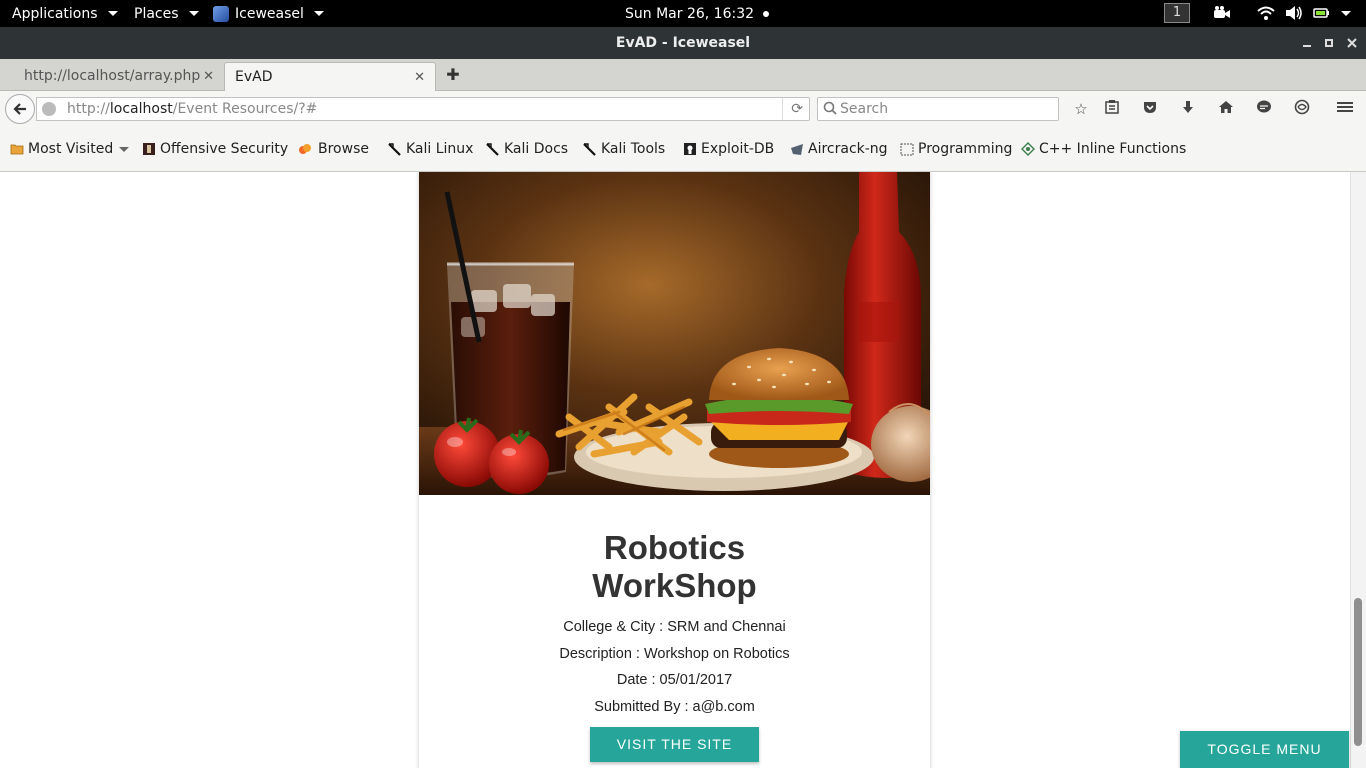 The width and height of the screenshot is (1366, 768). What do you see at coordinates (965, 149) in the screenshot?
I see `bookmark-label: Programming` at bounding box center [965, 149].